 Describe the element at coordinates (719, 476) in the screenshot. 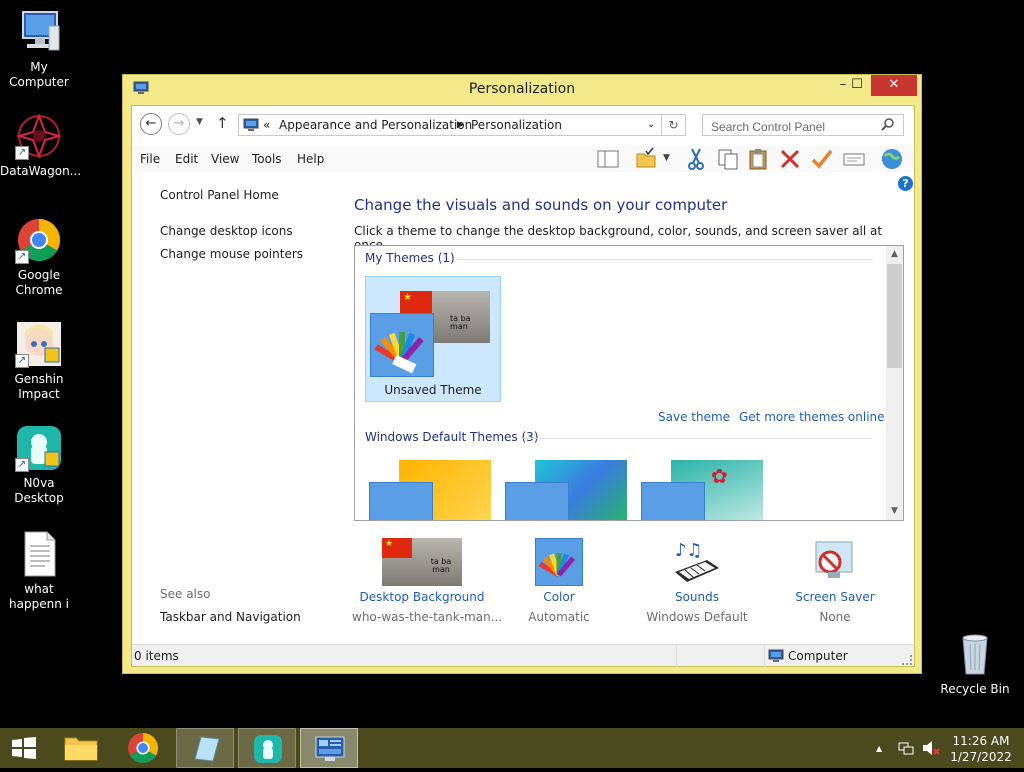

I see `flower-icon: ✿` at that location.